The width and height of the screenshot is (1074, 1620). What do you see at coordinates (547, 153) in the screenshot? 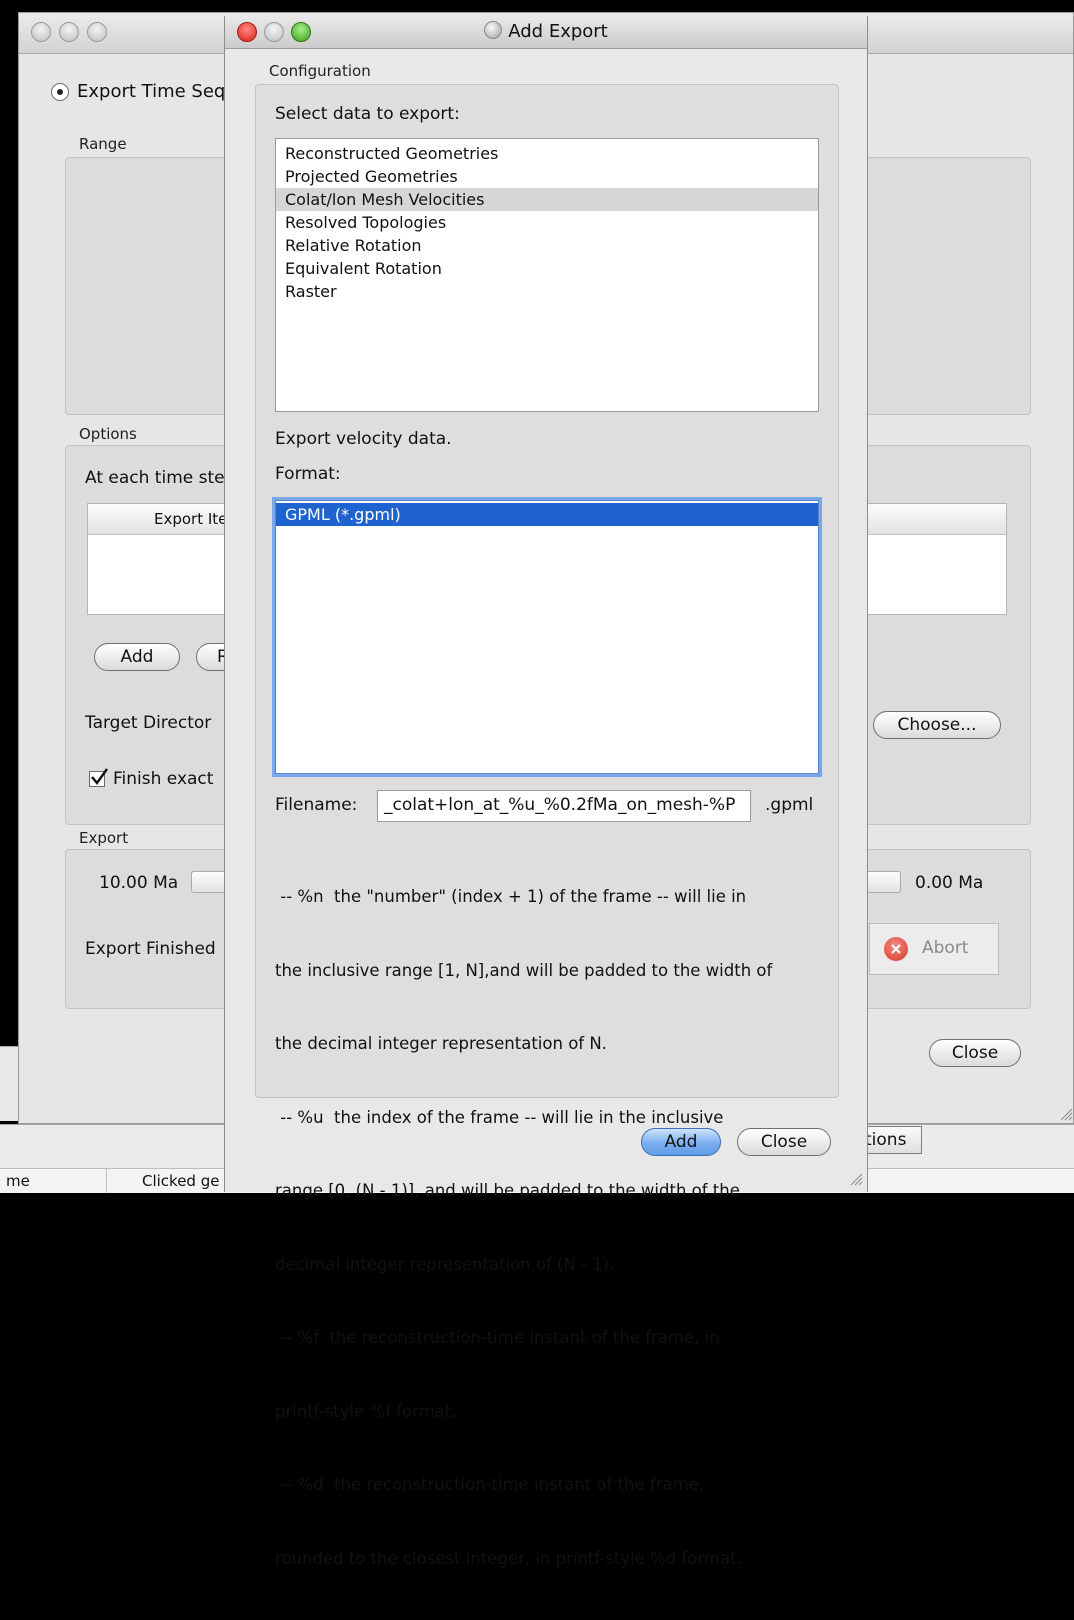
I see `list-item: Reconstructed Geometries` at bounding box center [547, 153].